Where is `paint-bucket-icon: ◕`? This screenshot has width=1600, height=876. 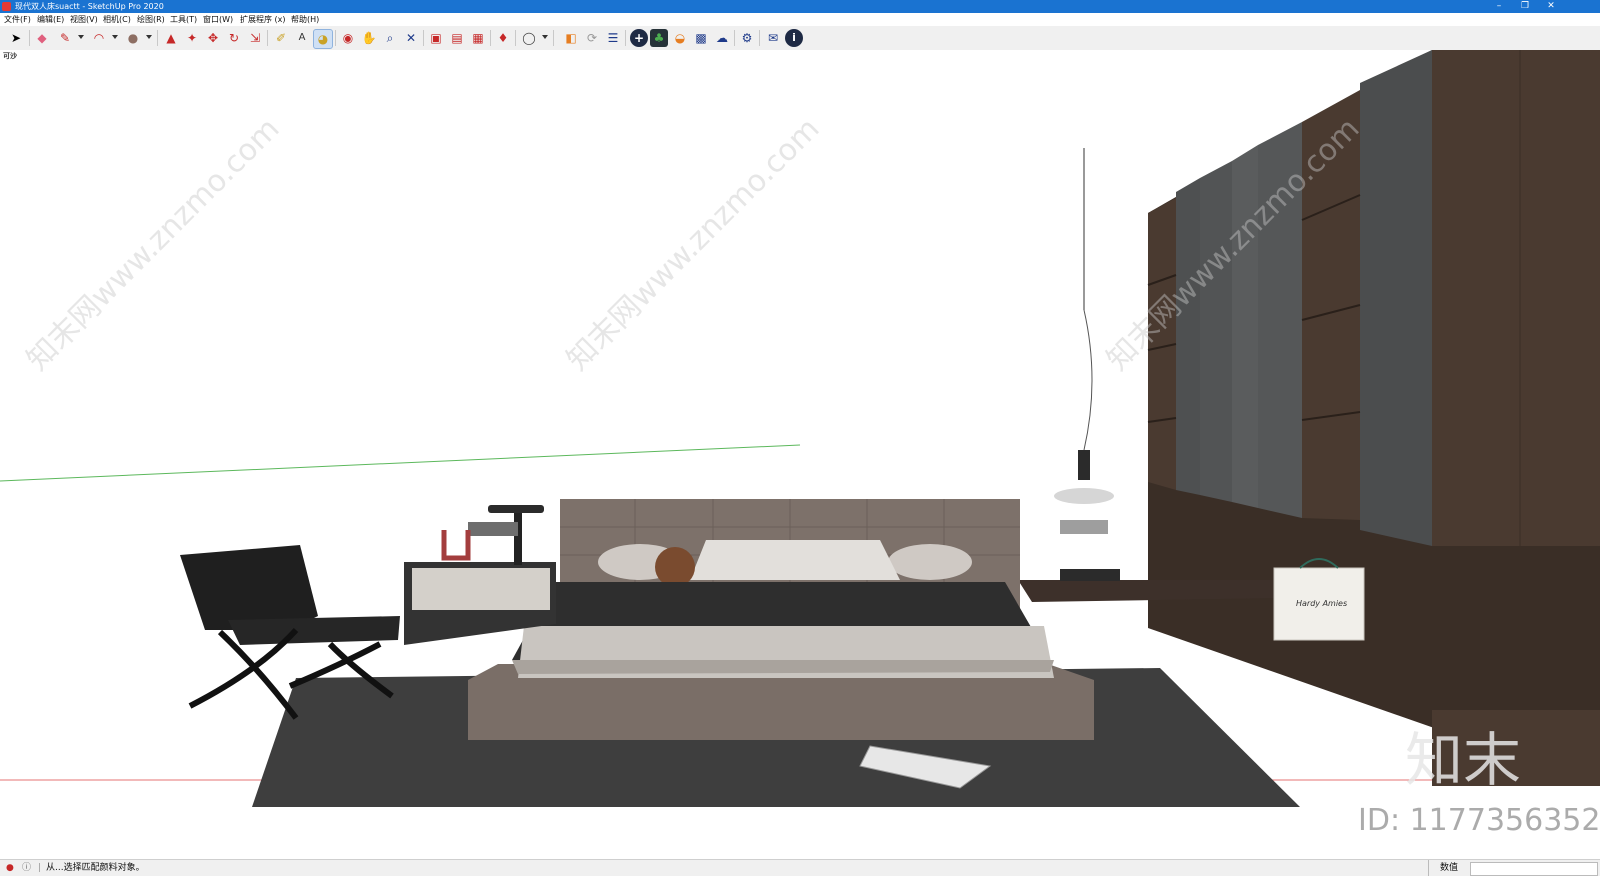
paint-bucket-icon: ◕ is located at coordinates (323, 39).